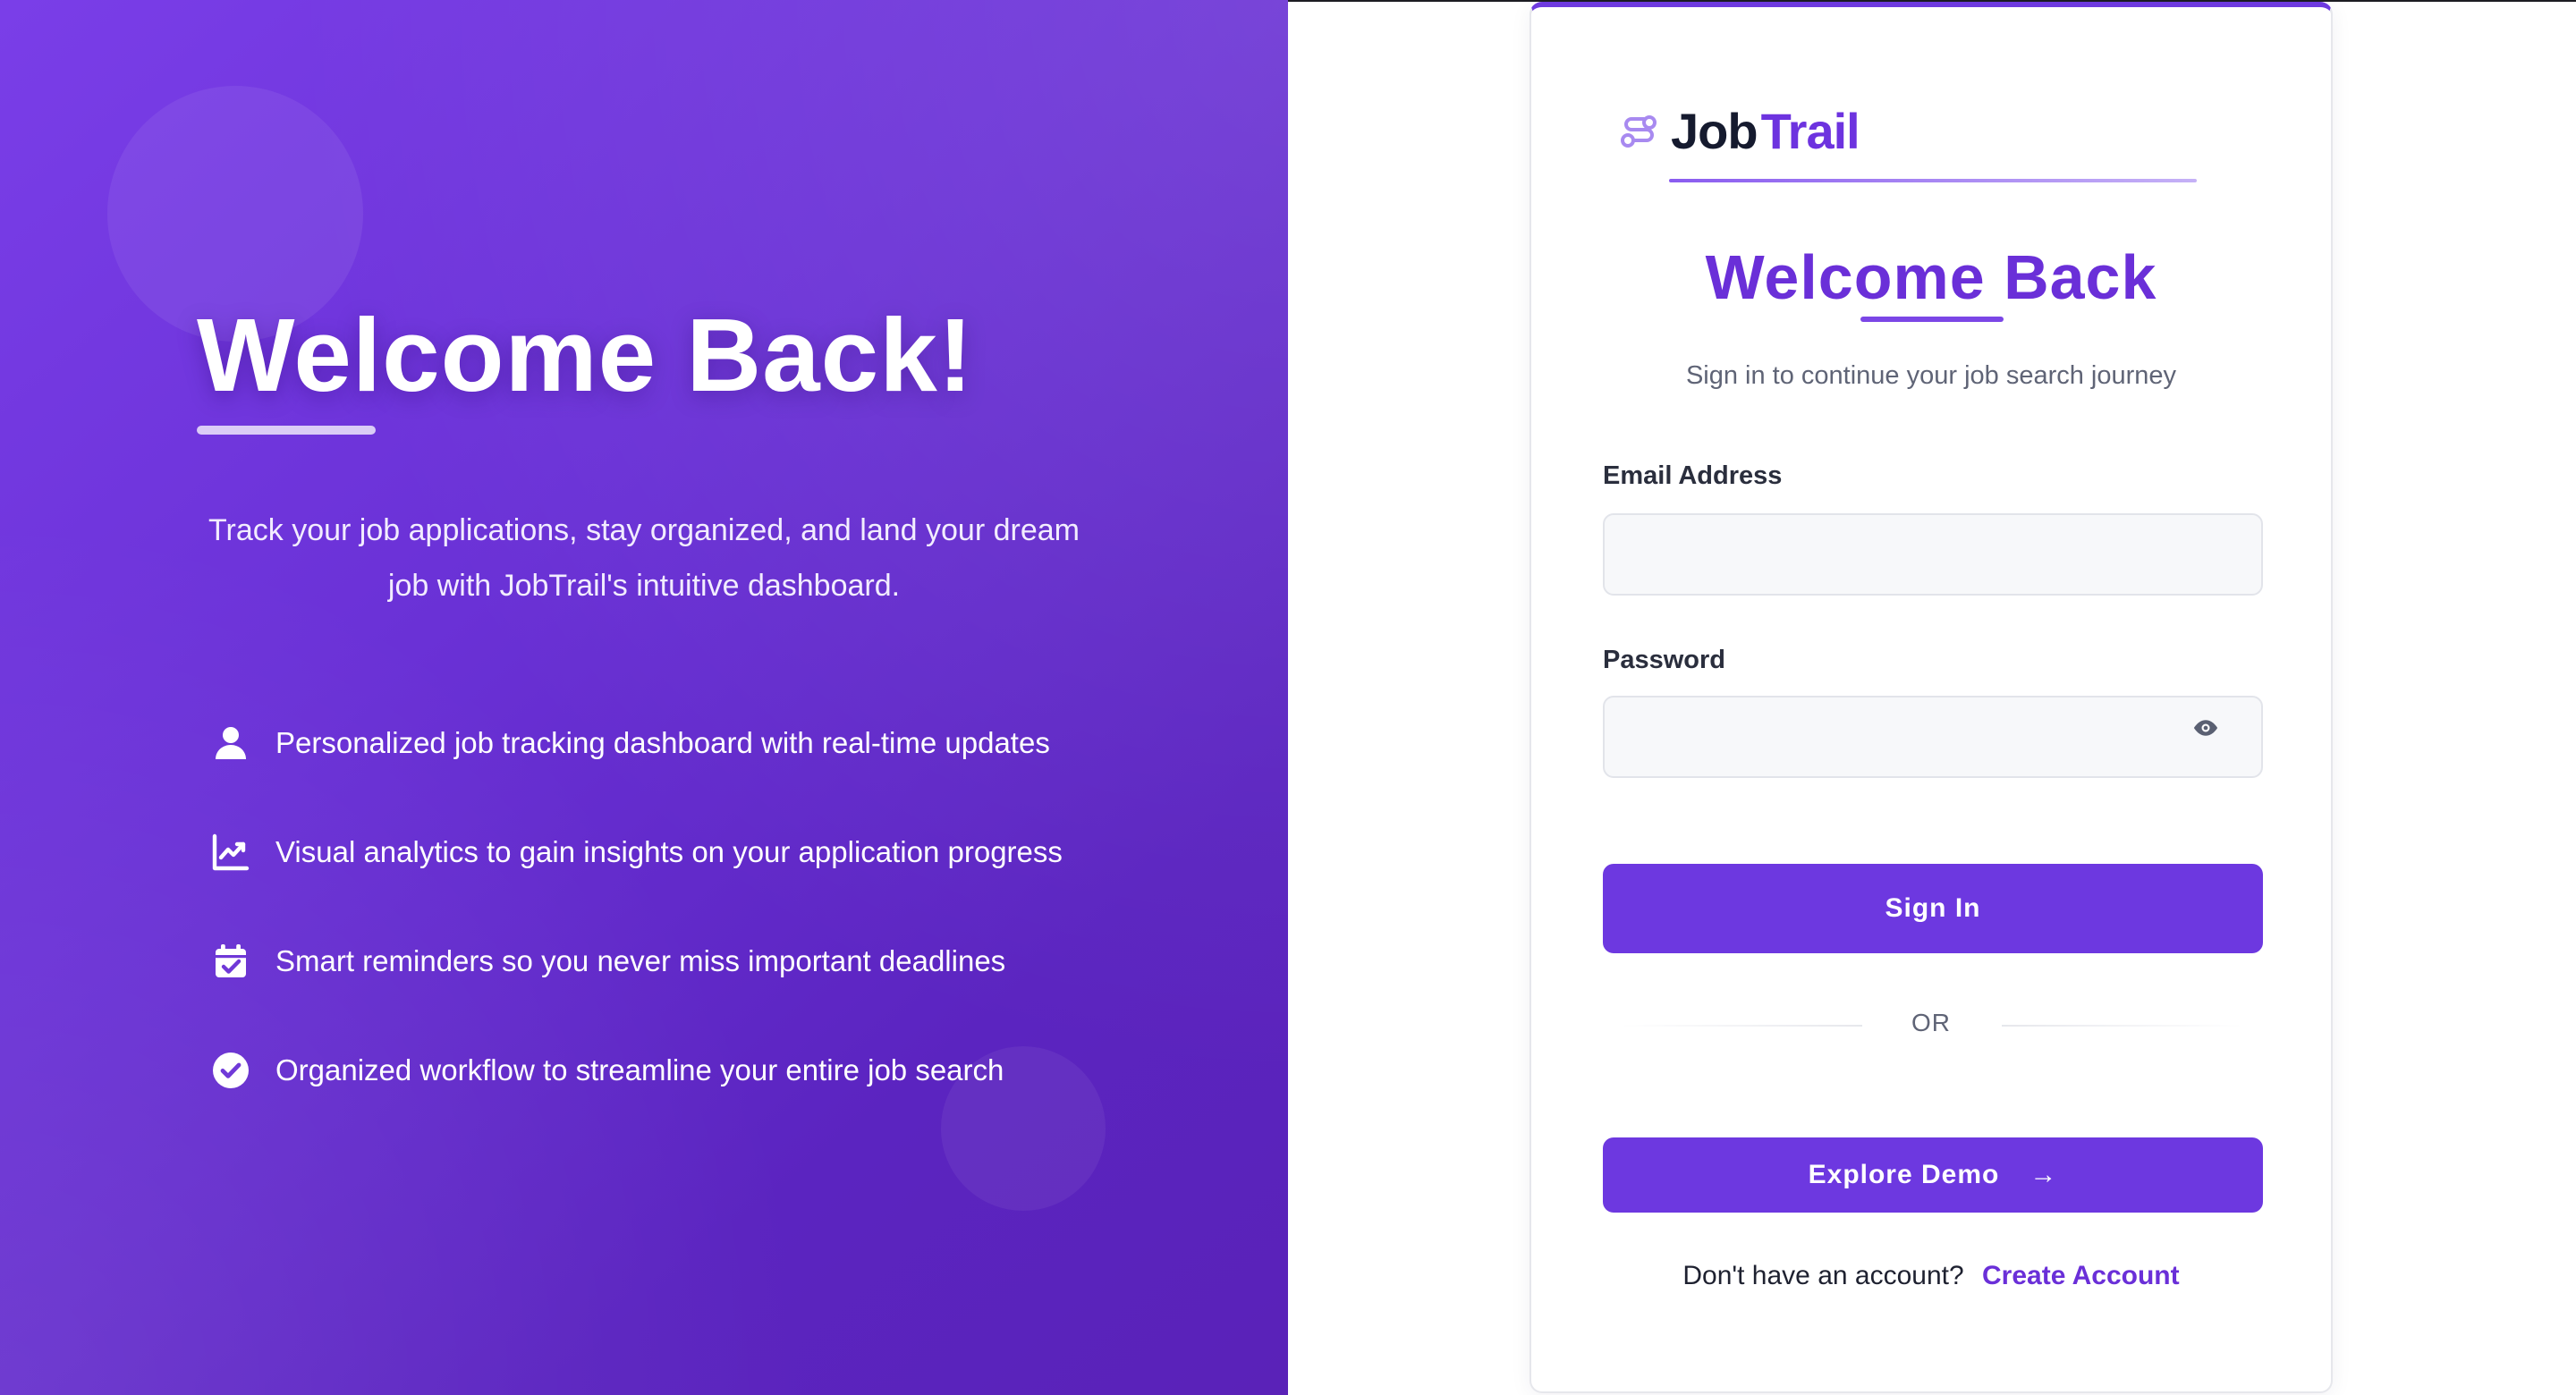 This screenshot has width=2576, height=1395. I want to click on eye-icon, so click(2205, 728).